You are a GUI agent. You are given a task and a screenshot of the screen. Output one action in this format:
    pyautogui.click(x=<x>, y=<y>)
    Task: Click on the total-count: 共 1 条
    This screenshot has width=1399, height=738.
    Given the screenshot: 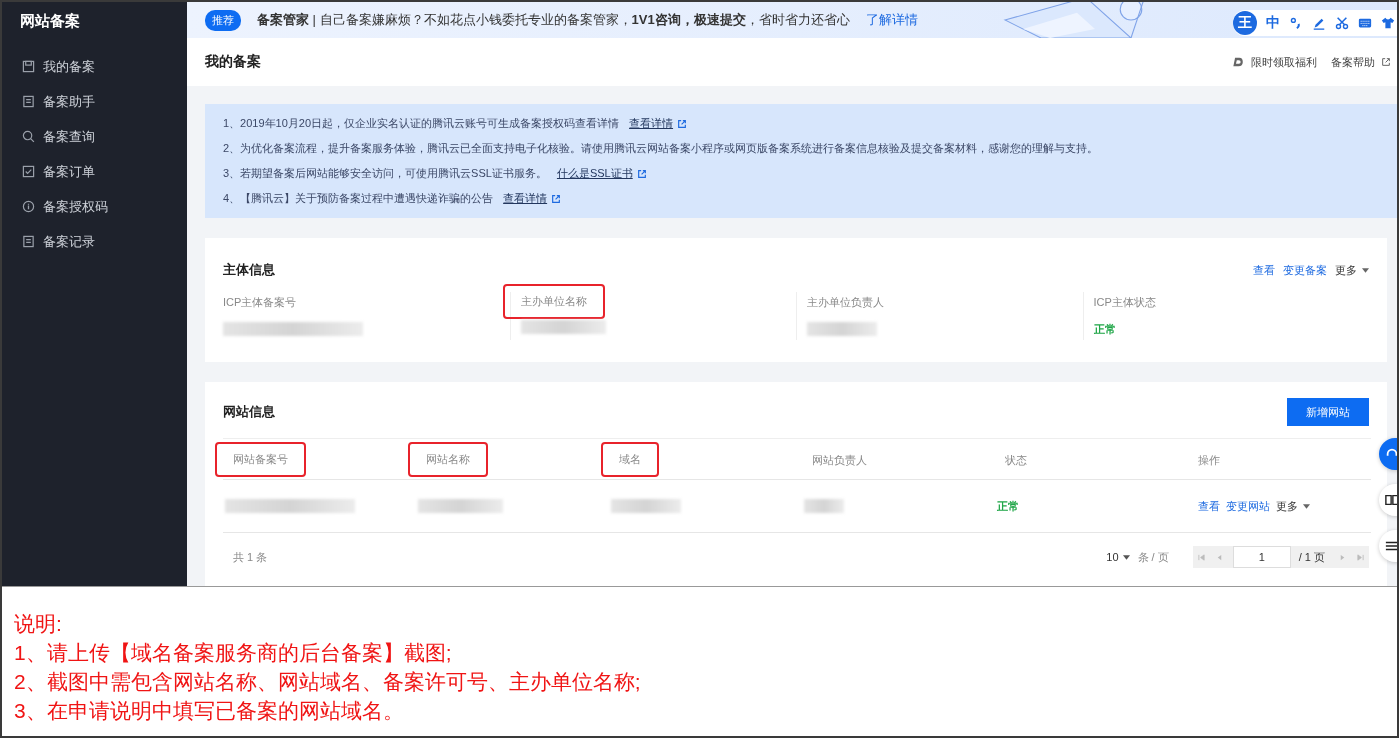 What is the action you would take?
    pyautogui.click(x=250, y=557)
    